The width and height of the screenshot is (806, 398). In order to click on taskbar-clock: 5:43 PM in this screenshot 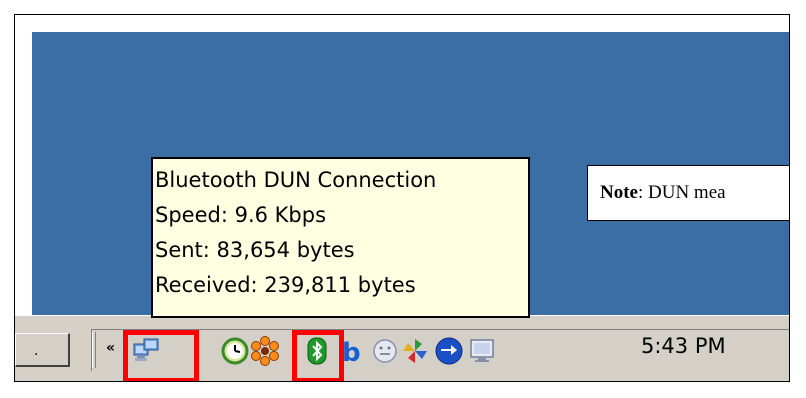, I will do `click(683, 346)`.